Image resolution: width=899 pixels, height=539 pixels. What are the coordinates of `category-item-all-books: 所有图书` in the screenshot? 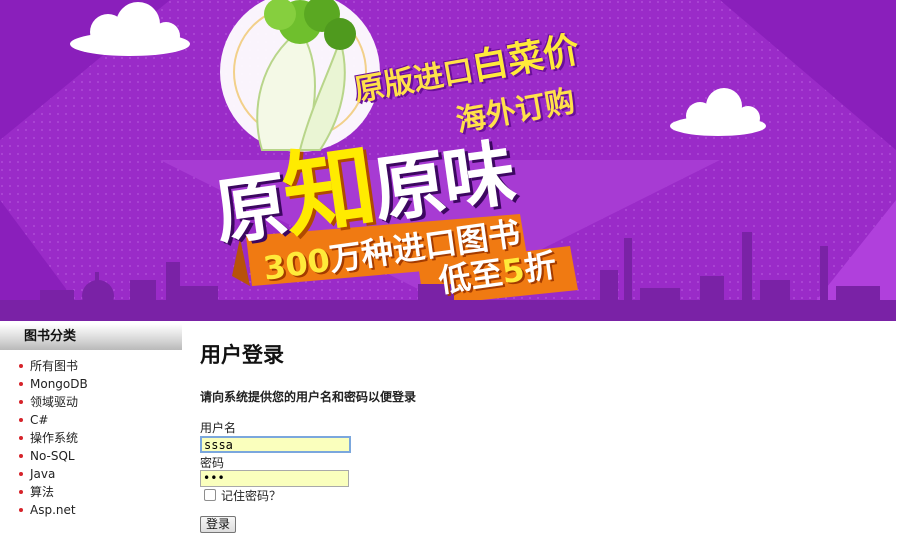 It's located at (91, 366).